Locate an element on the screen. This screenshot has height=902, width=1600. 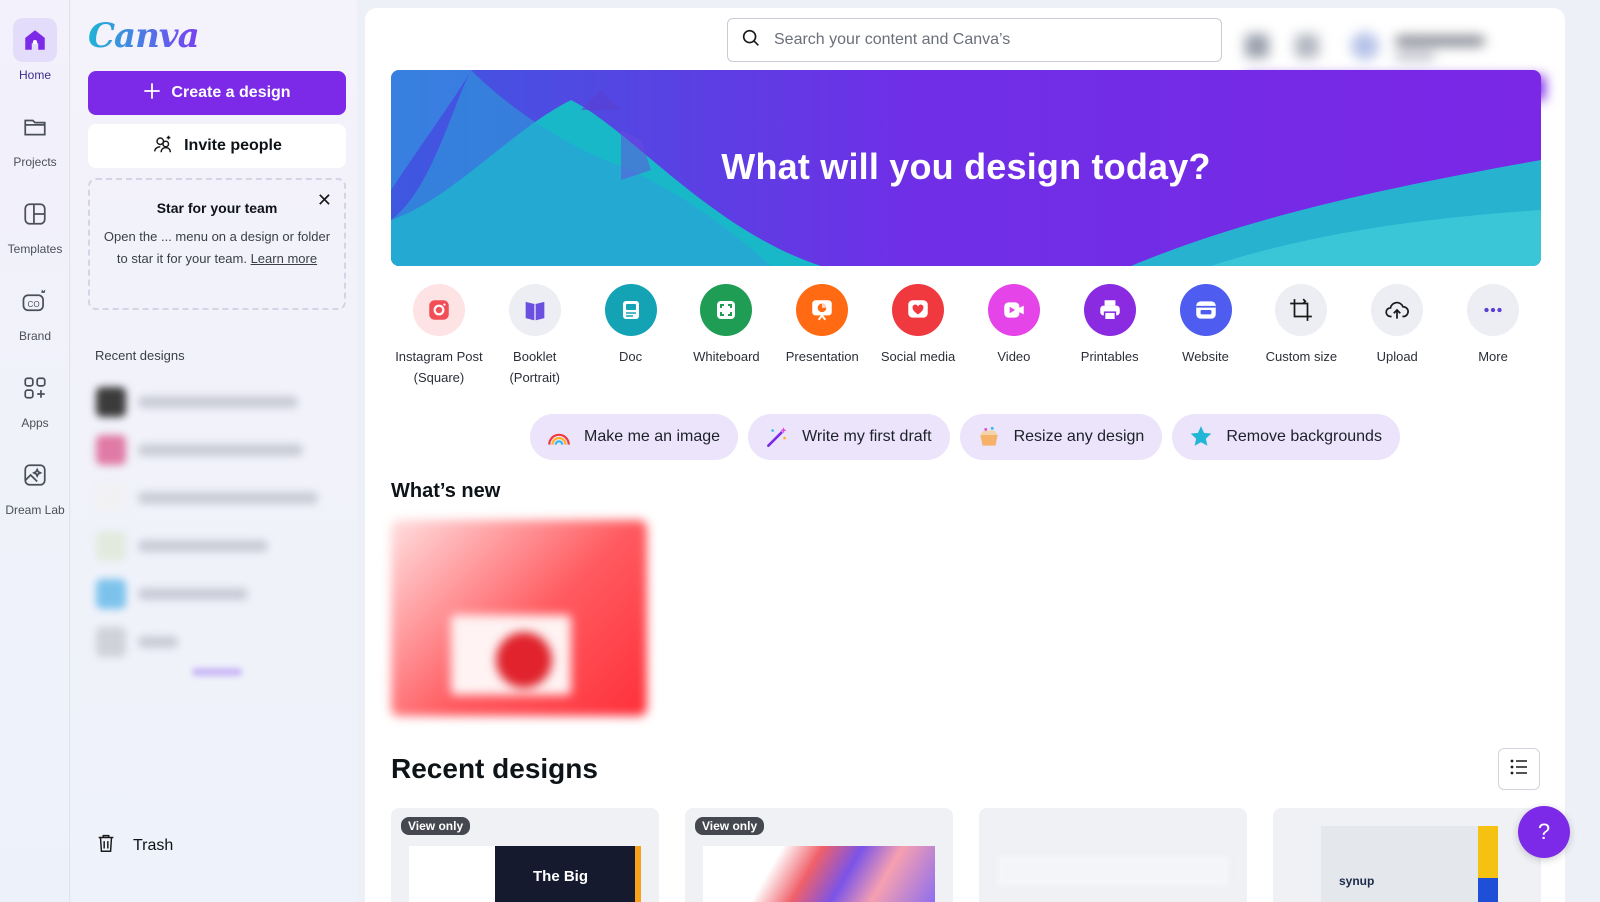
design-type-custom-size: Custom size is located at coordinates (1301, 336).